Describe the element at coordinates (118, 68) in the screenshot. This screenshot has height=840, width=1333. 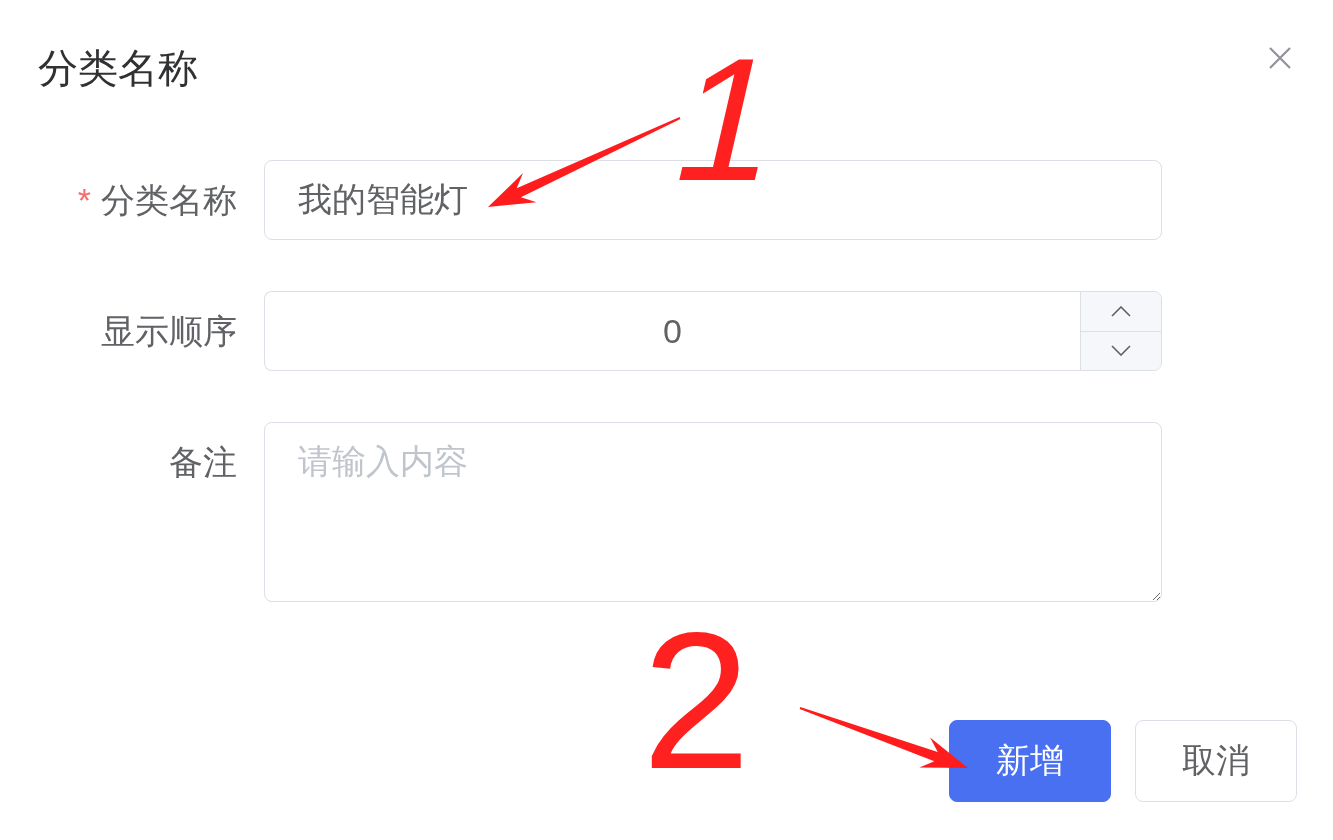
I see `dialog-title: 分类名称` at that location.